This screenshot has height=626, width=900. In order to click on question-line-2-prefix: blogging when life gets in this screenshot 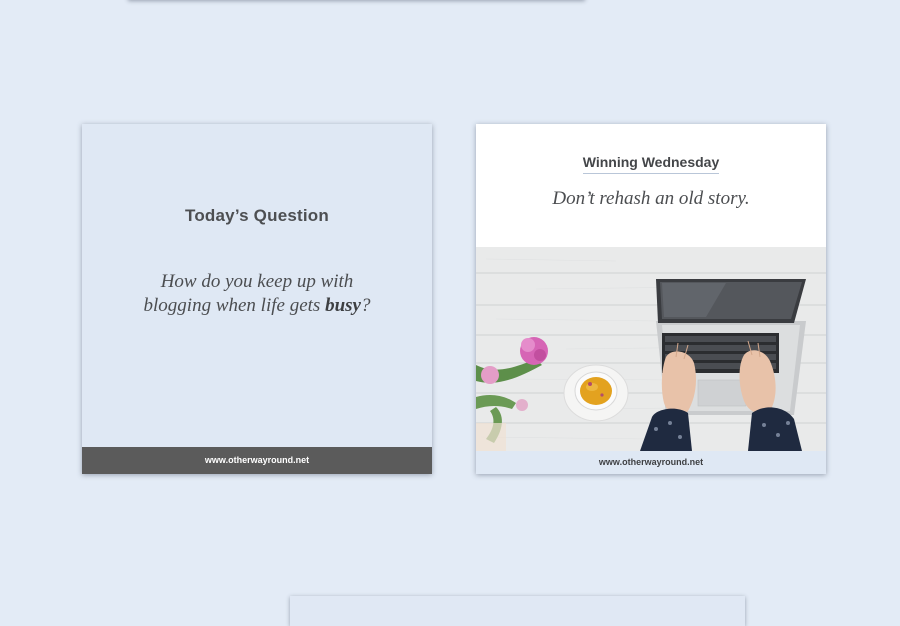, I will do `click(234, 305)`.